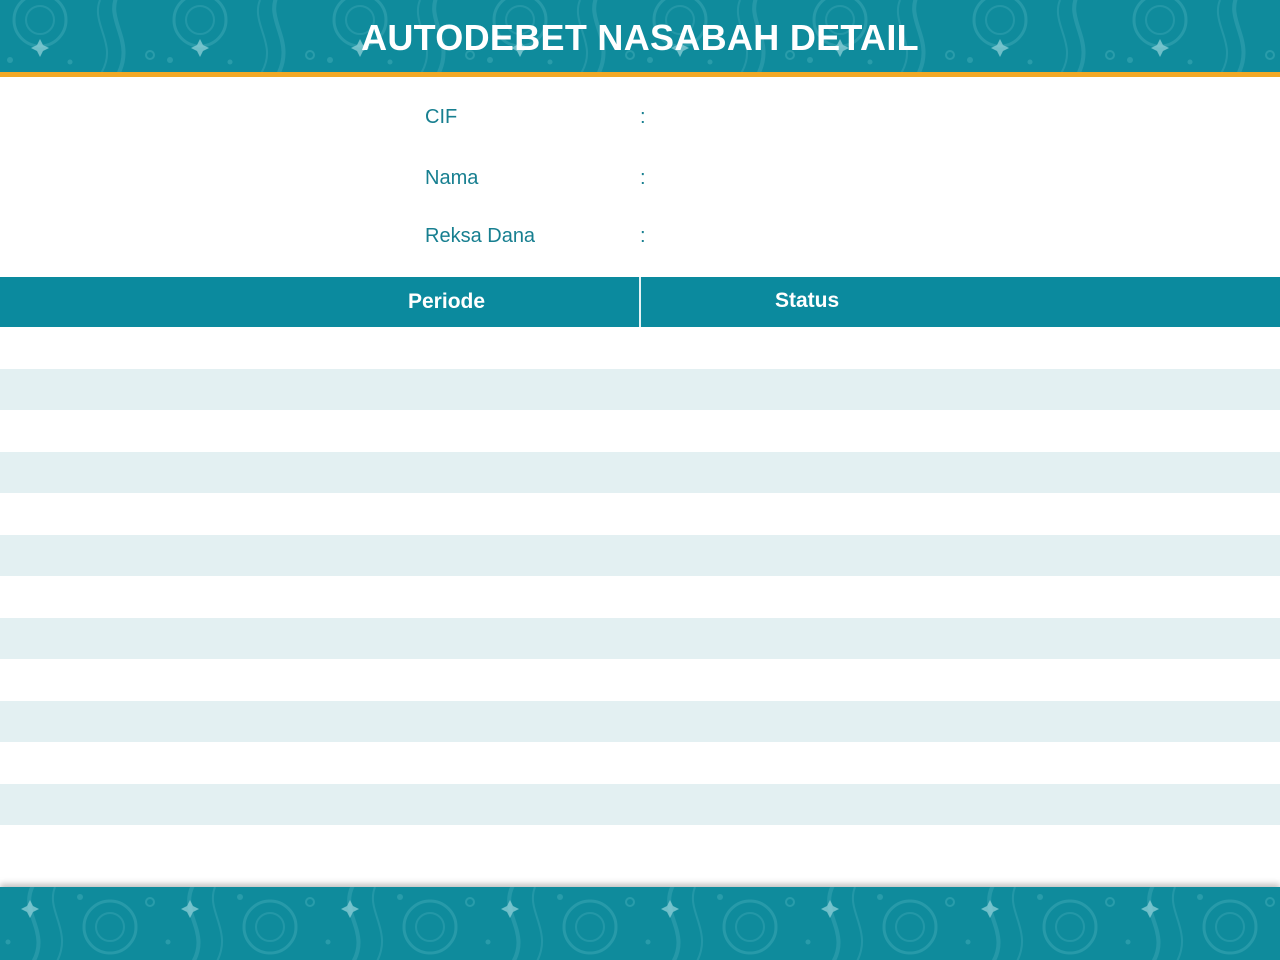 Image resolution: width=1280 pixels, height=960 pixels. What do you see at coordinates (446, 302) in the screenshot?
I see `column-header-periode: Periode` at bounding box center [446, 302].